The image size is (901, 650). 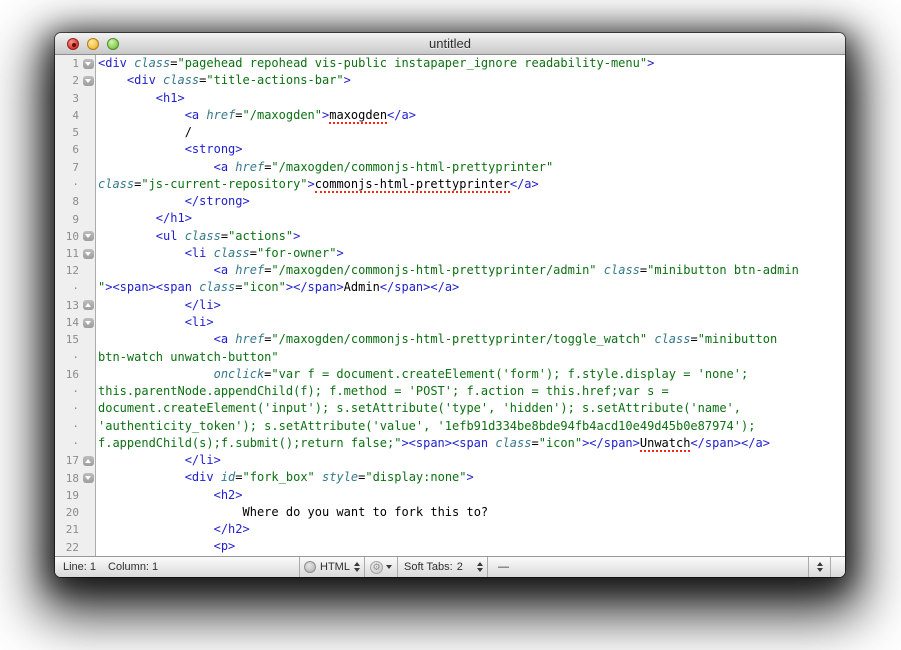 I want to click on right-stepper, so click(x=820, y=567).